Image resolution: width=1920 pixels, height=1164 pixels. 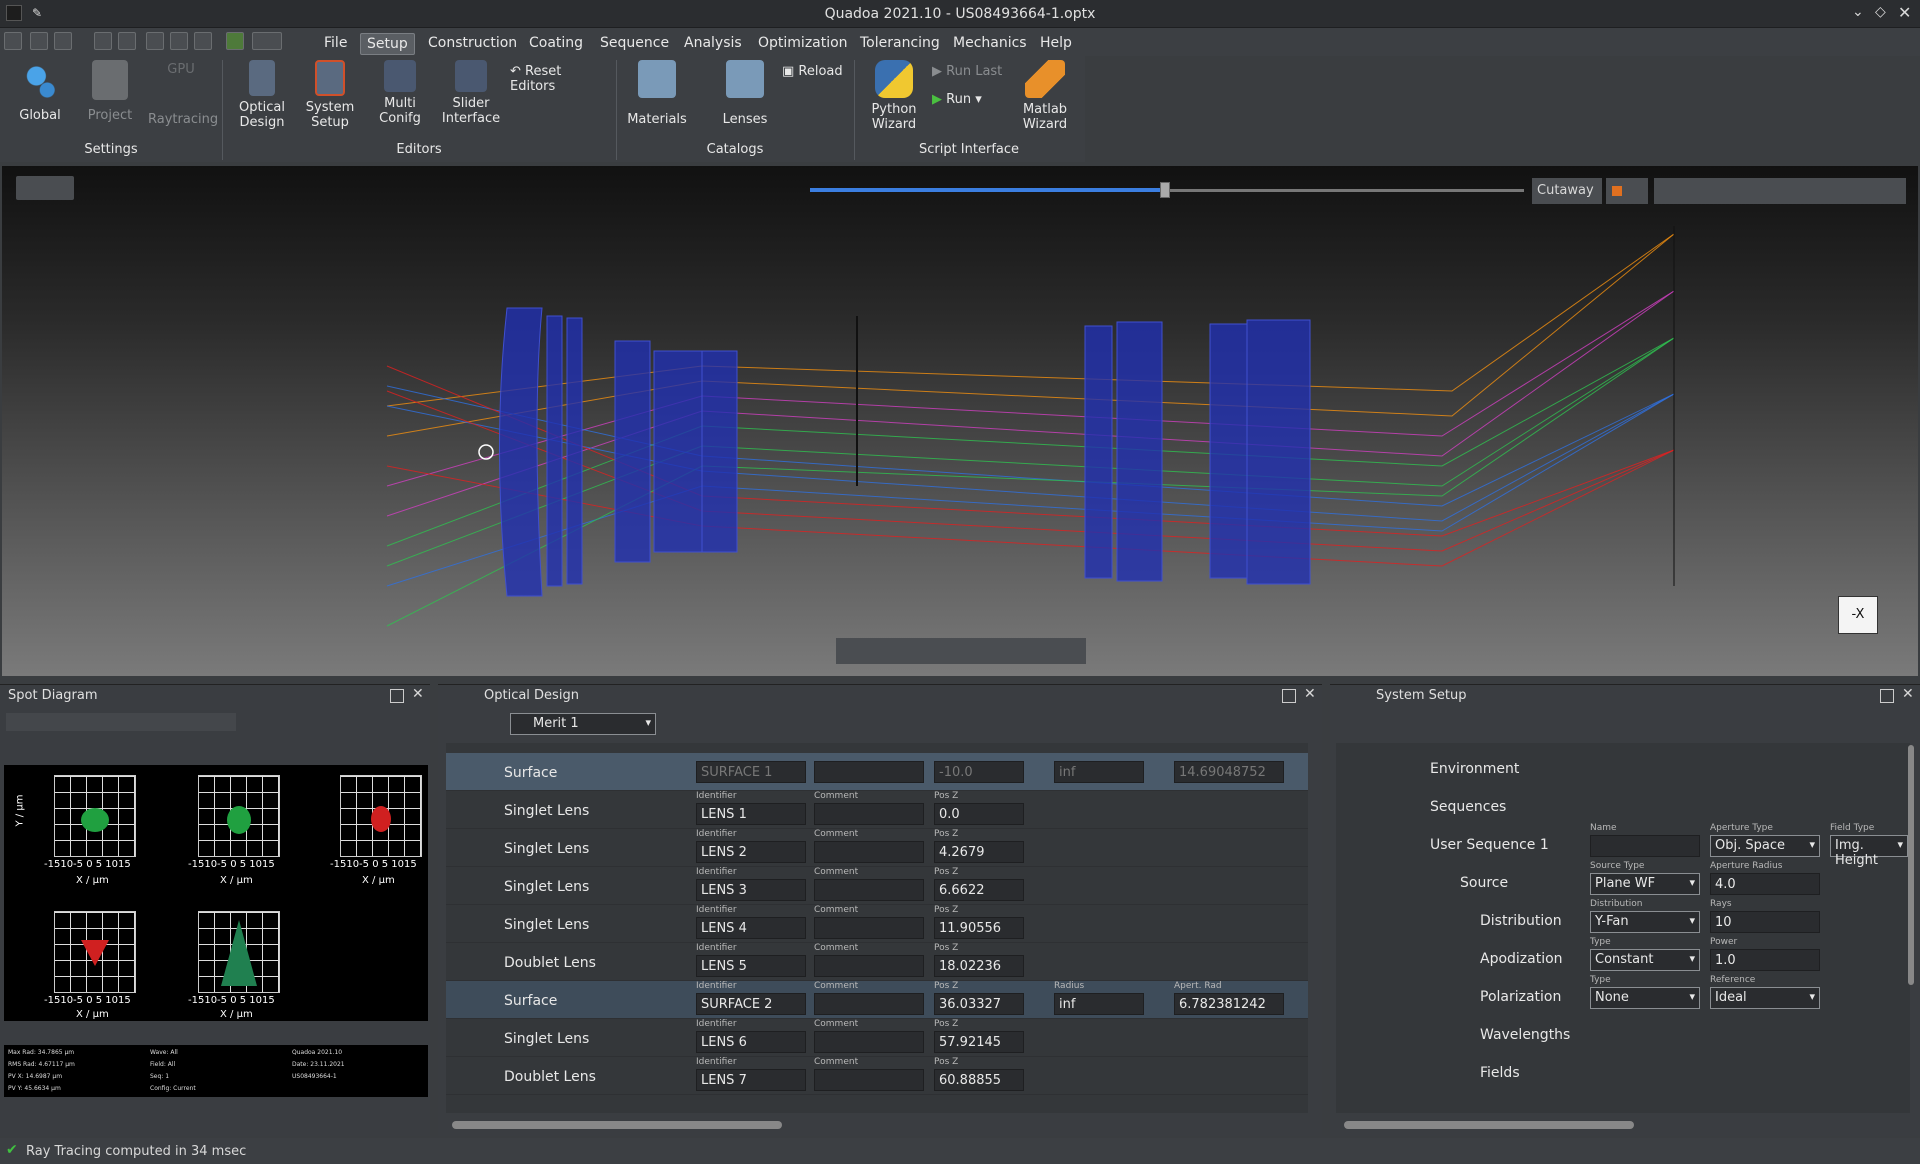 What do you see at coordinates (155, 41) in the screenshot?
I see `undo-icon` at bounding box center [155, 41].